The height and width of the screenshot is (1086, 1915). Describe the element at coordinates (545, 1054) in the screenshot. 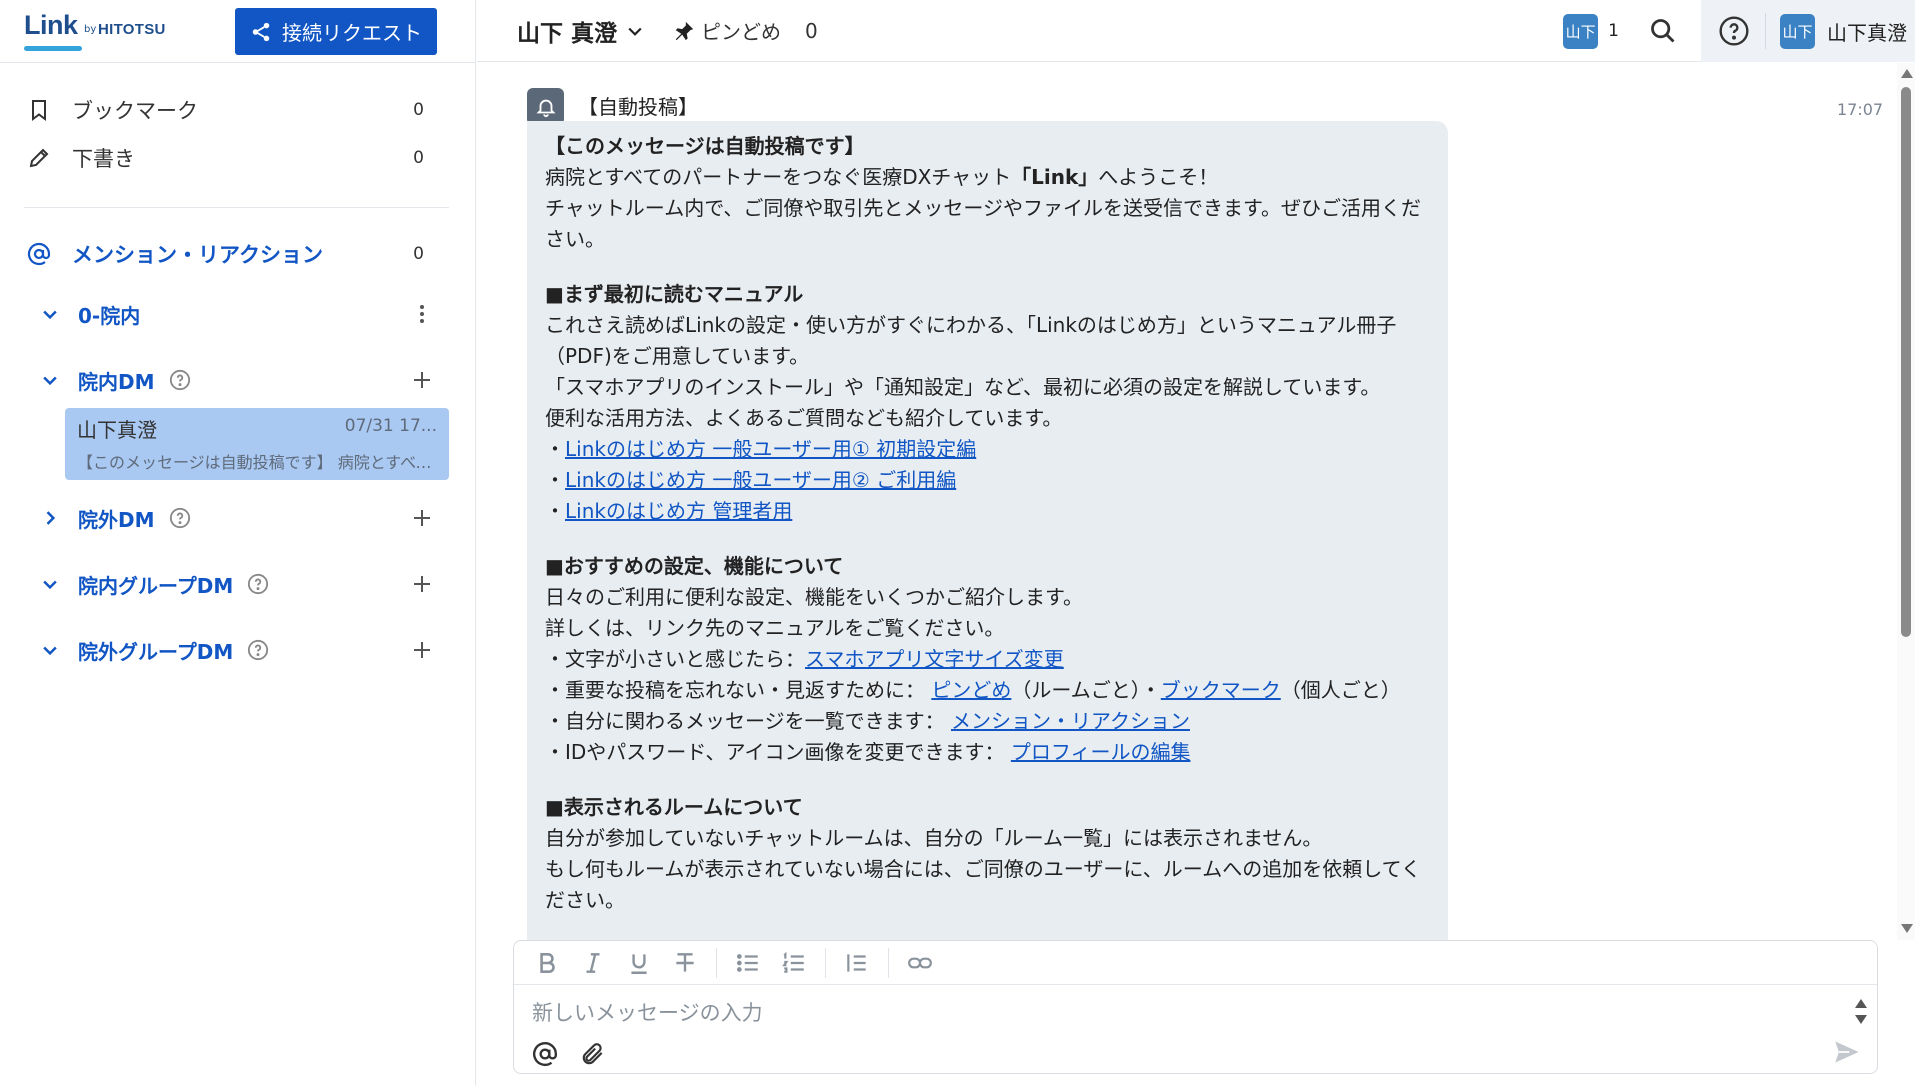

I see `mention-at-icon` at that location.